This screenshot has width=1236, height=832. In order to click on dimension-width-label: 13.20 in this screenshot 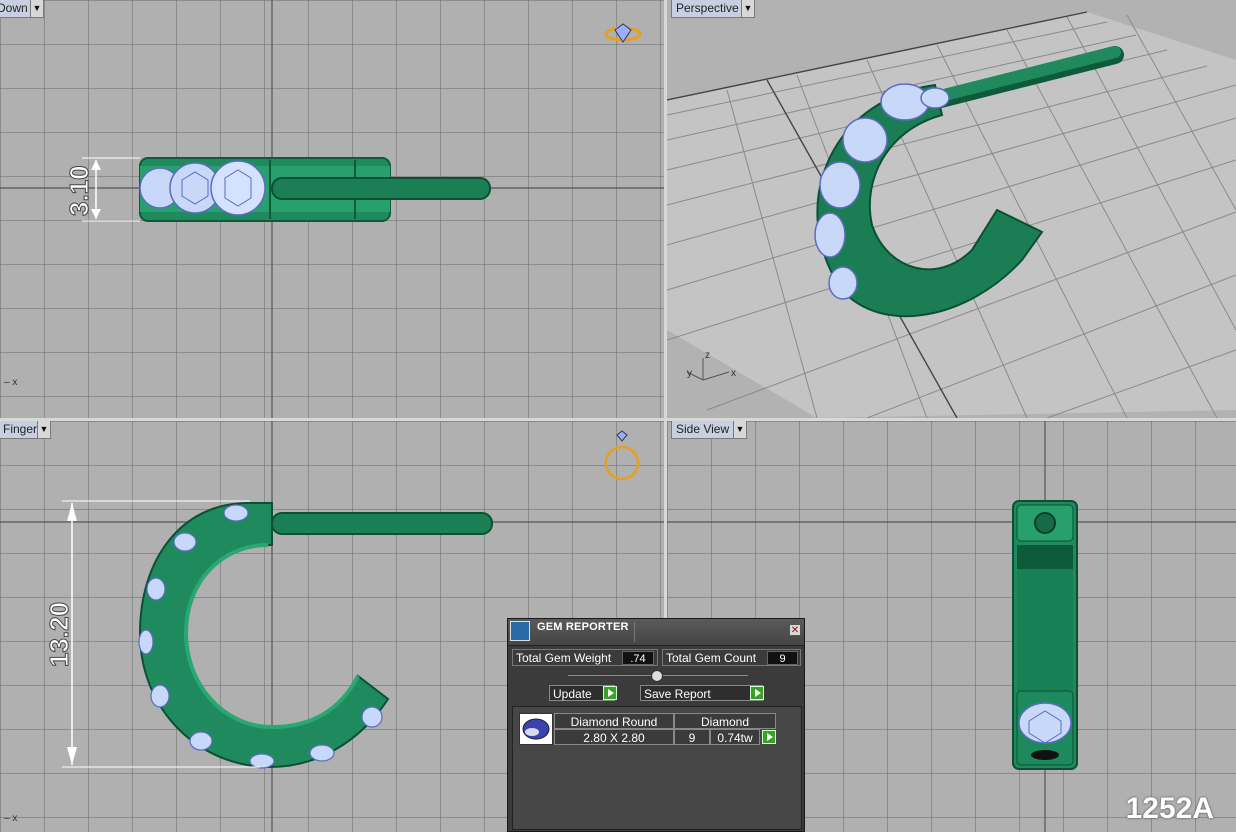, I will do `click(59, 634)`.